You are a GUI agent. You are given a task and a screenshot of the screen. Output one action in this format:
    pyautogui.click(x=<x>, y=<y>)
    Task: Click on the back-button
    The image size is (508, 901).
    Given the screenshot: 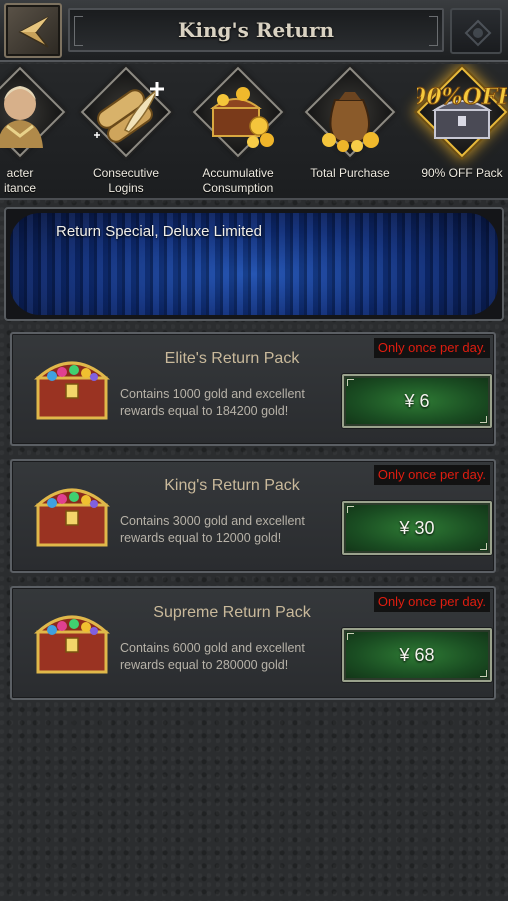 What is the action you would take?
    pyautogui.click(x=33, y=30)
    